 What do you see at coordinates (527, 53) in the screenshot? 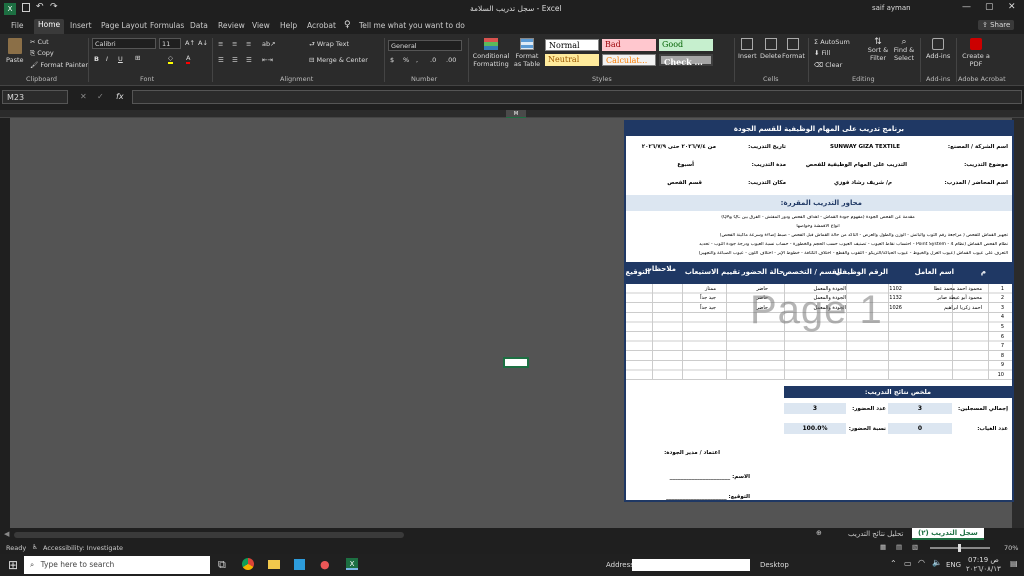
I see `format-as-table-button: Format as Table` at bounding box center [527, 53].